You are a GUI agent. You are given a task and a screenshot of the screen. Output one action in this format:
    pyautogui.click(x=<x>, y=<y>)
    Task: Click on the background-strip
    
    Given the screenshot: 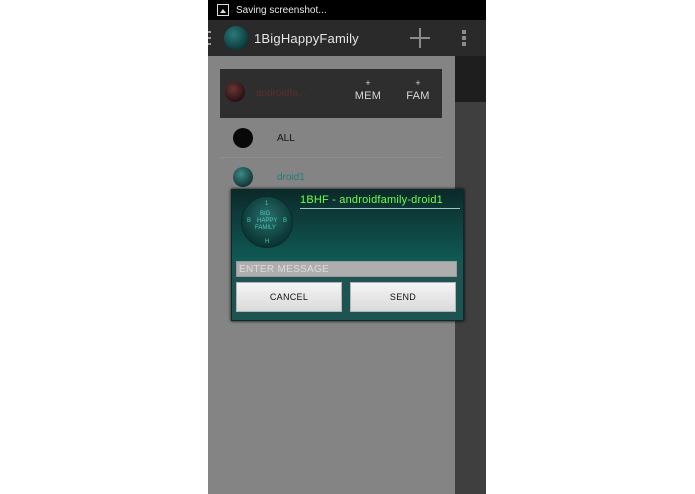 What is the action you would take?
    pyautogui.click(x=470, y=79)
    